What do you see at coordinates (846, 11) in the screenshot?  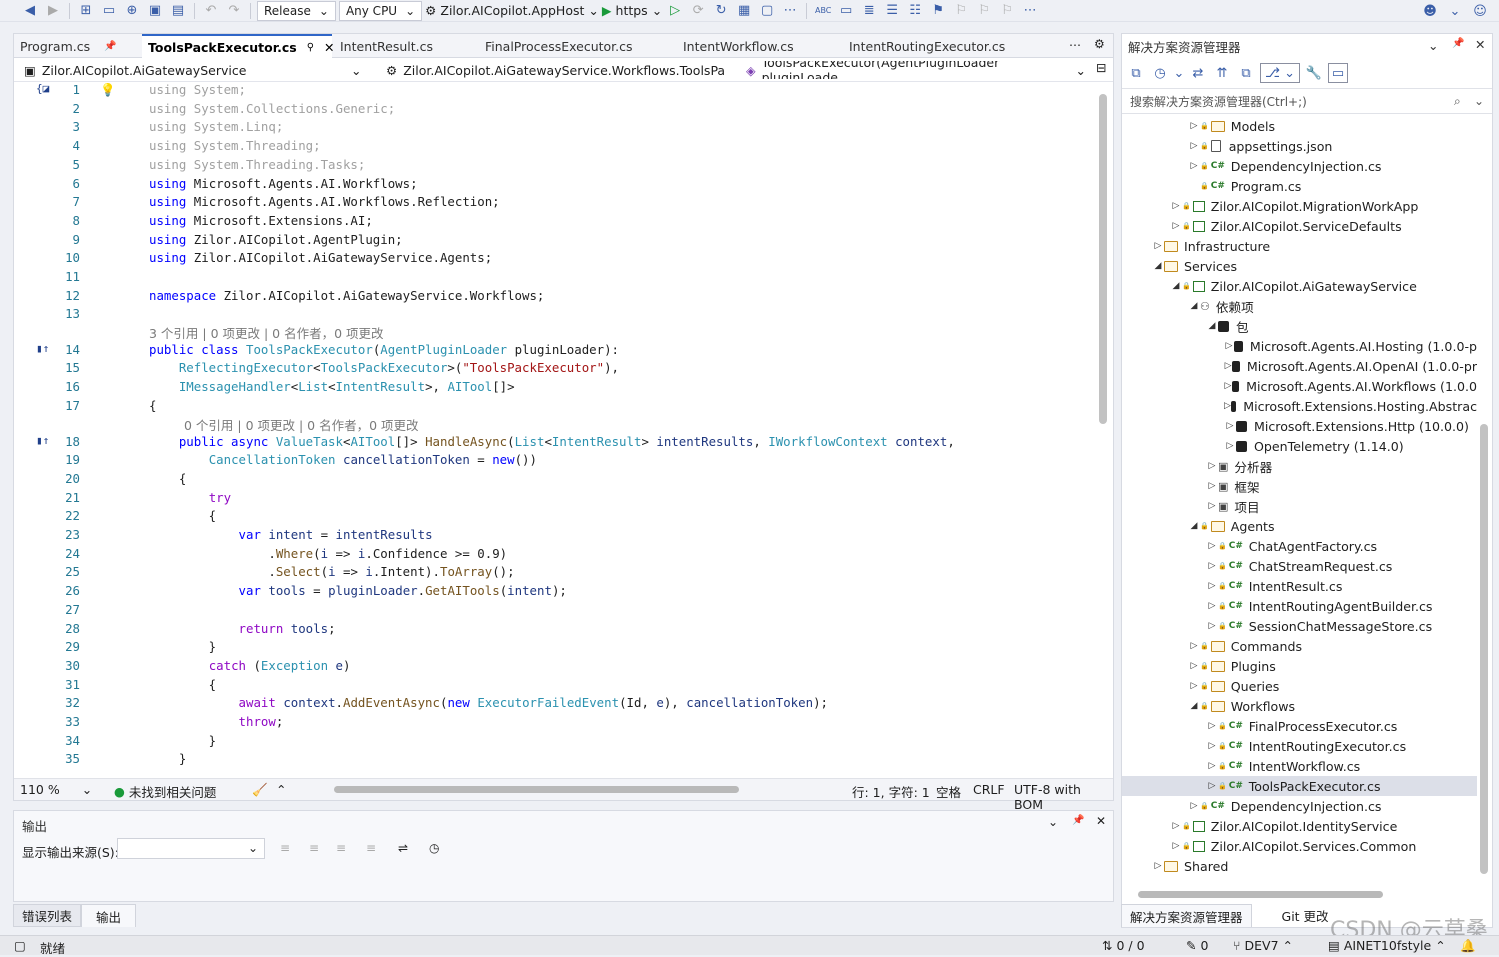 I see `comment-icon: ▭` at bounding box center [846, 11].